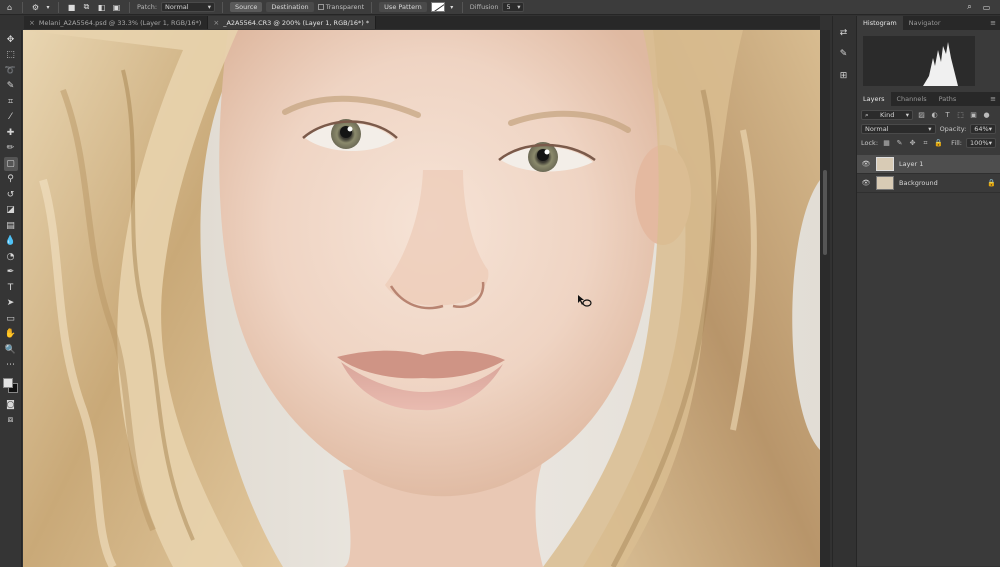 The width and height of the screenshot is (1000, 567). What do you see at coordinates (11, 242) in the screenshot?
I see `blur-icon: 💧` at bounding box center [11, 242].